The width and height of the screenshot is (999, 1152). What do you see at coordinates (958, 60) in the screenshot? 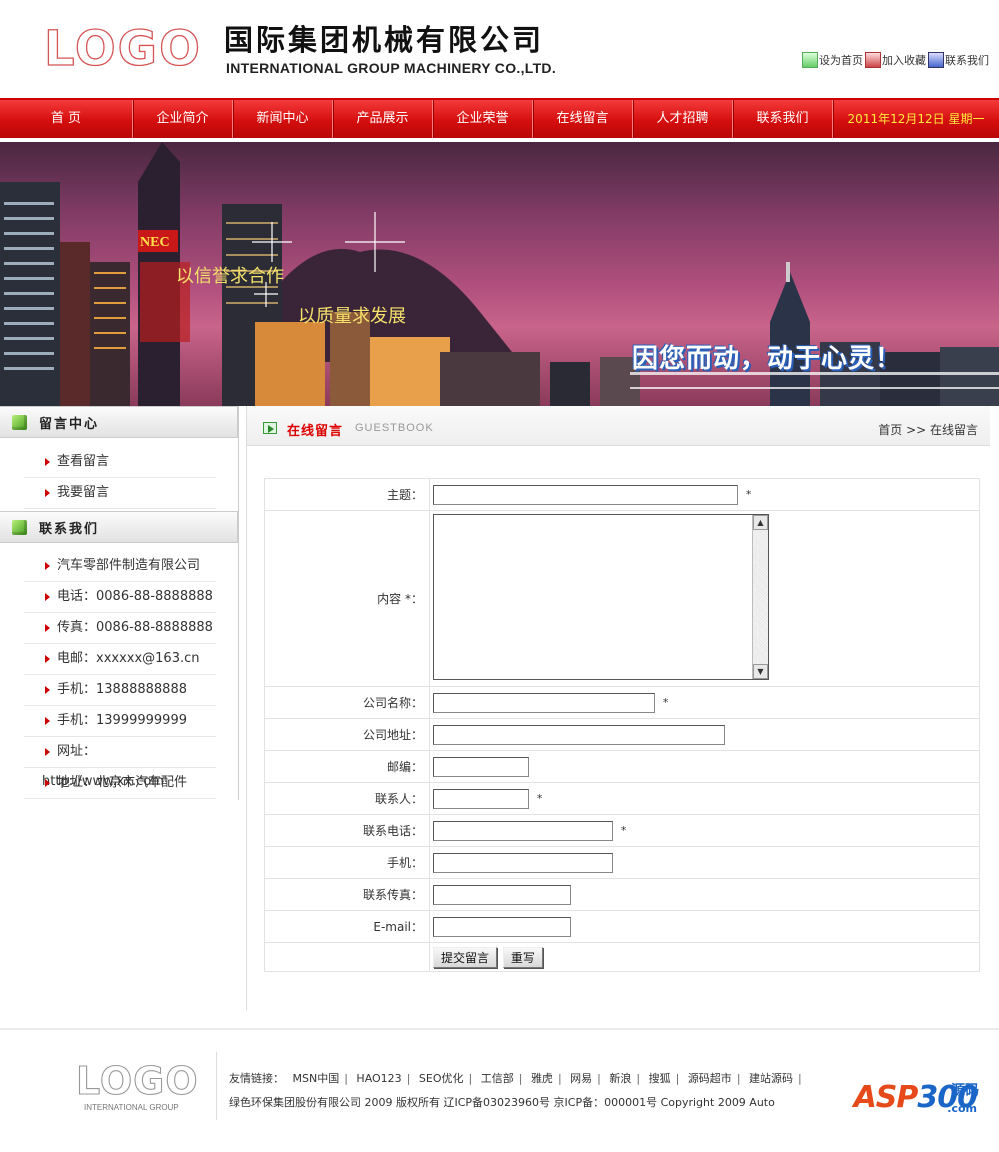
I see `contact-us-link: 联系我们` at bounding box center [958, 60].